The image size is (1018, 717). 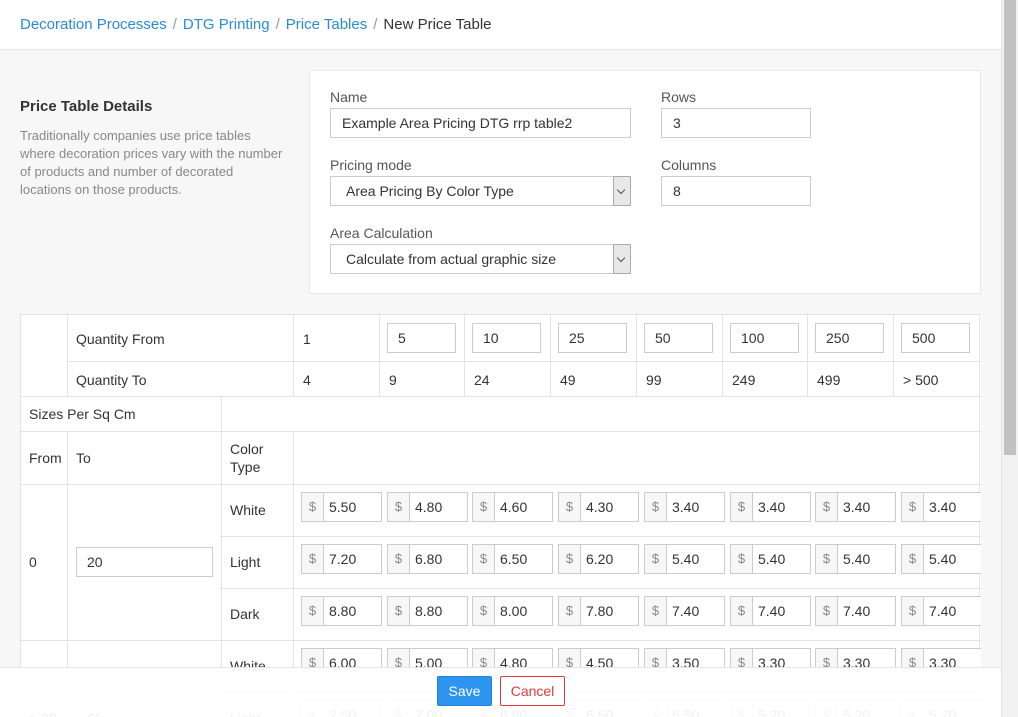 What do you see at coordinates (679, 97) in the screenshot?
I see `rows-label: Rows` at bounding box center [679, 97].